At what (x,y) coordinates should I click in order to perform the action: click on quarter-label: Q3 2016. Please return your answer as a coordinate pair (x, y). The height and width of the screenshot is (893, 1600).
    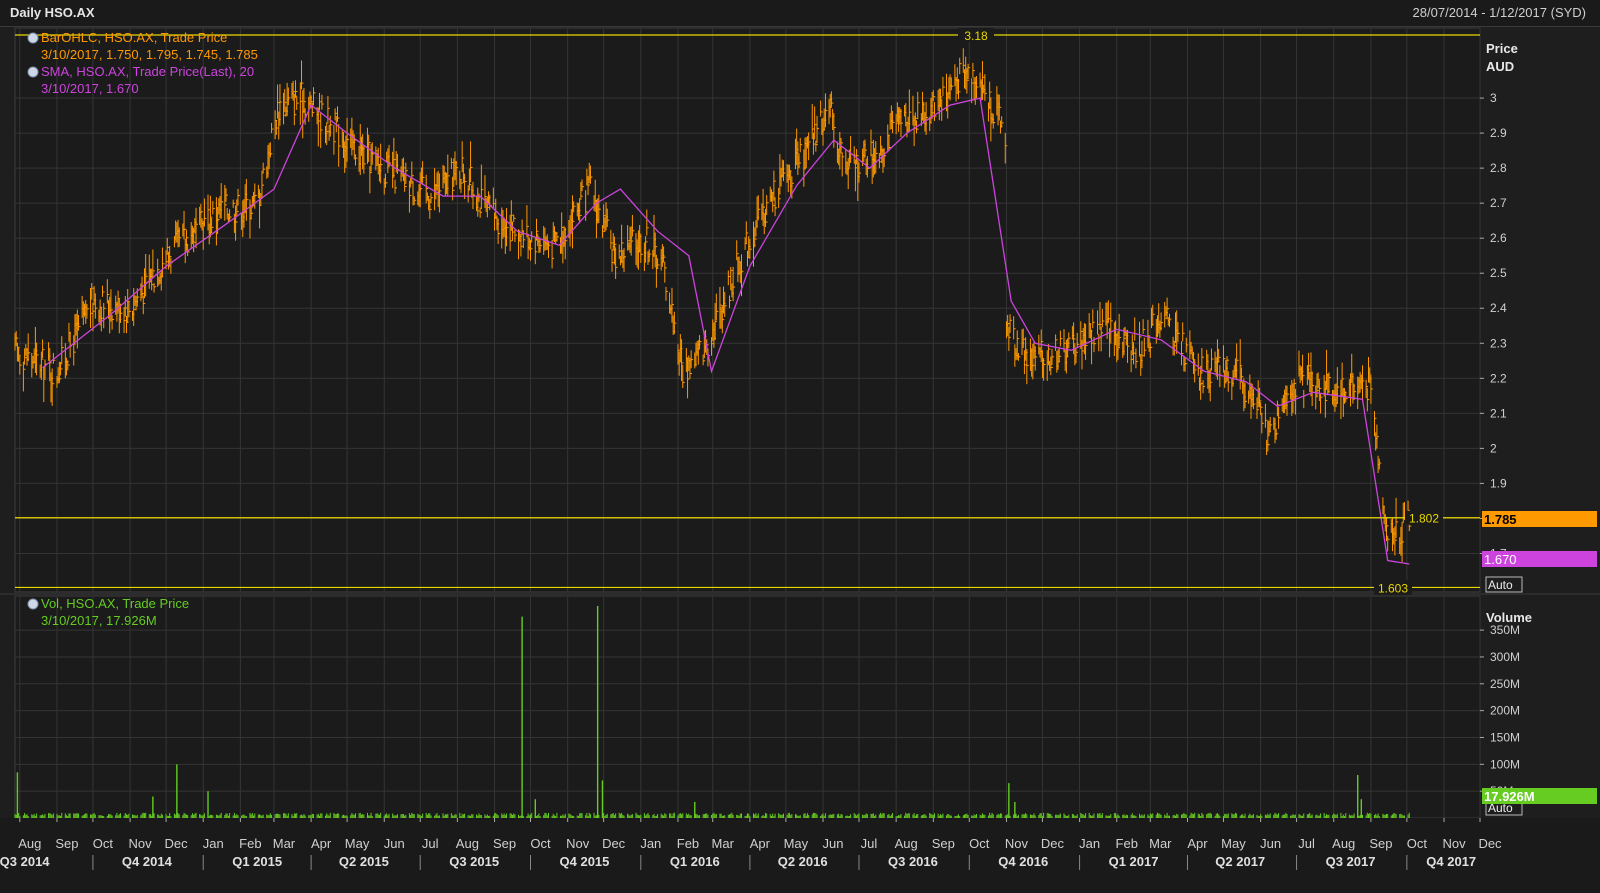
    Looking at the image, I should click on (913, 861).